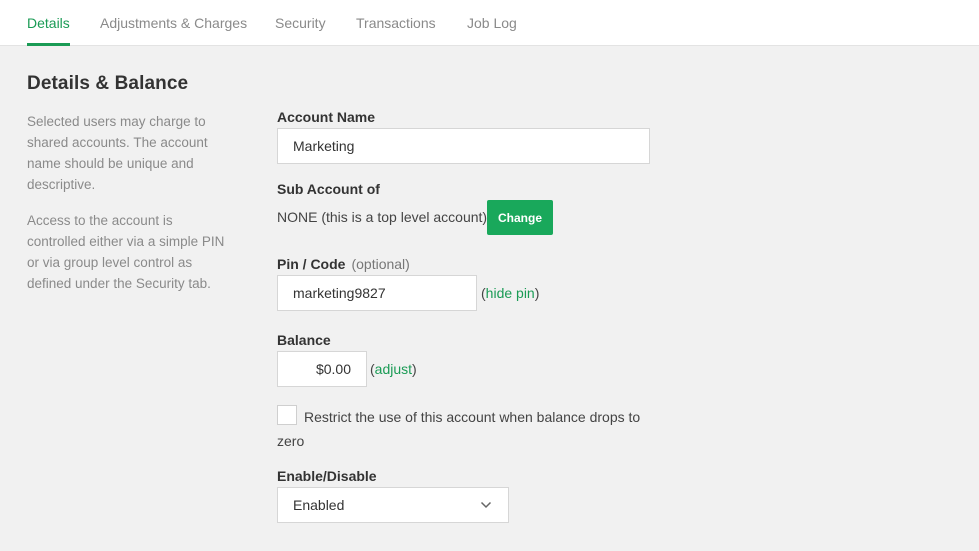  What do you see at coordinates (319, 505) in the screenshot?
I see `enable-disable-value: Enabled` at bounding box center [319, 505].